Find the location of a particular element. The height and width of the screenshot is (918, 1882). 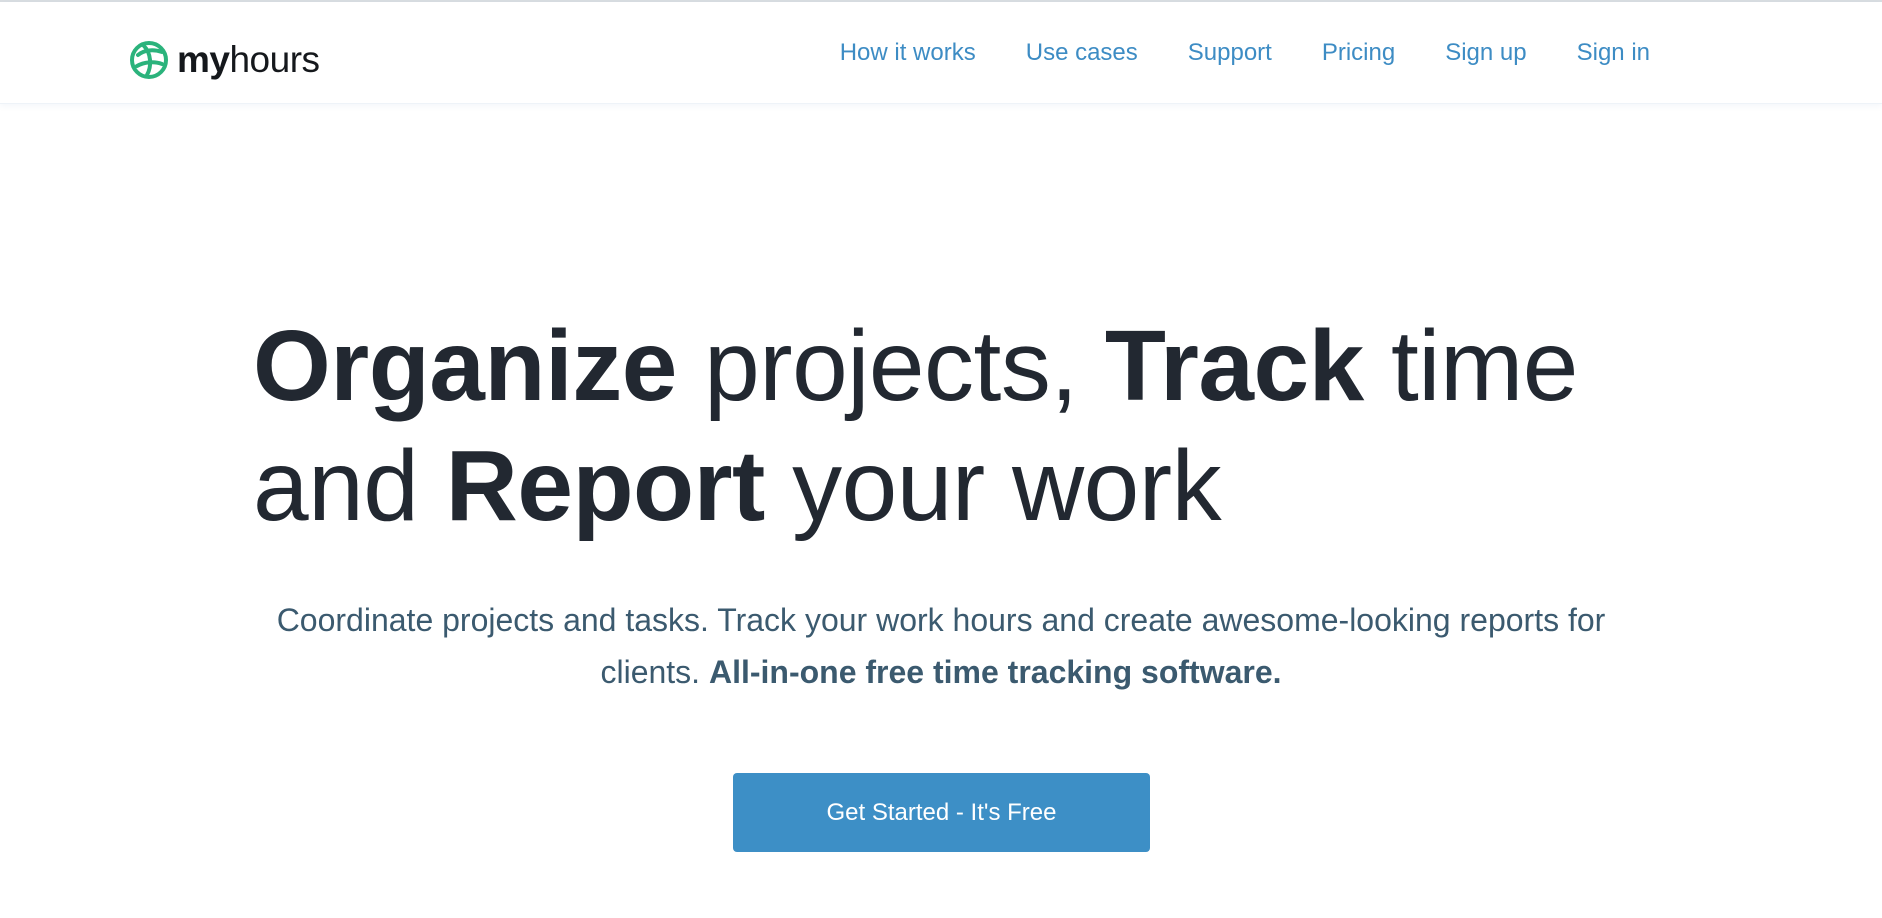

globe-logo-icon is located at coordinates (149, 60).